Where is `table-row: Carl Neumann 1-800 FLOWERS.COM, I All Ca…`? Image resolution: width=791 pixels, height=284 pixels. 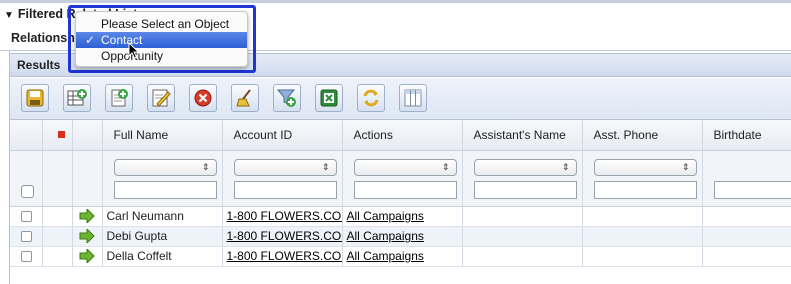
table-row: Carl Neumann 1-800 FLOWERS.COM, I All Ca… is located at coordinates (400, 216).